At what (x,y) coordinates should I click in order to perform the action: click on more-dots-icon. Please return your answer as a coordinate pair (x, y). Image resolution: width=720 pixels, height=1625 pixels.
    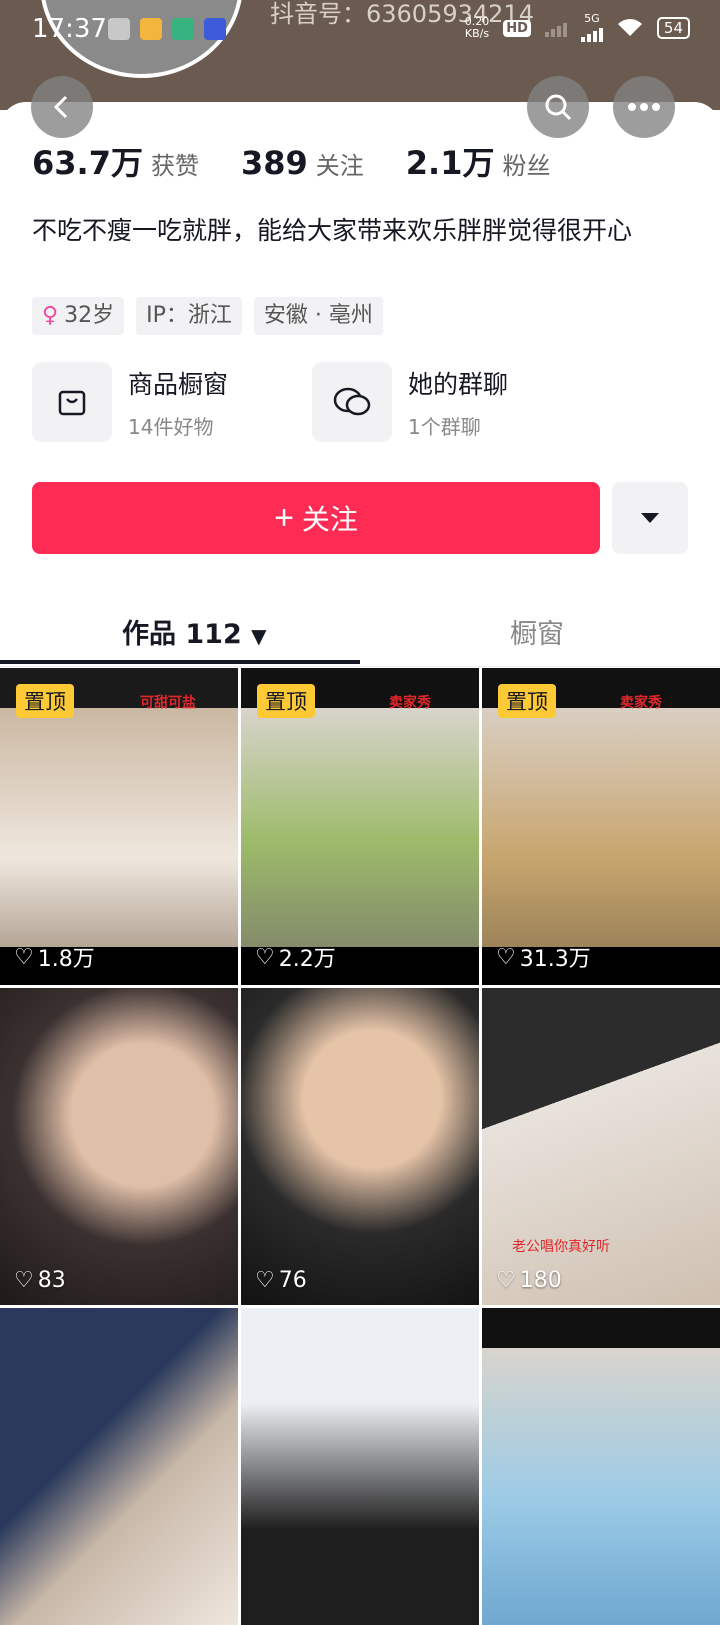
    Looking at the image, I should click on (644, 107).